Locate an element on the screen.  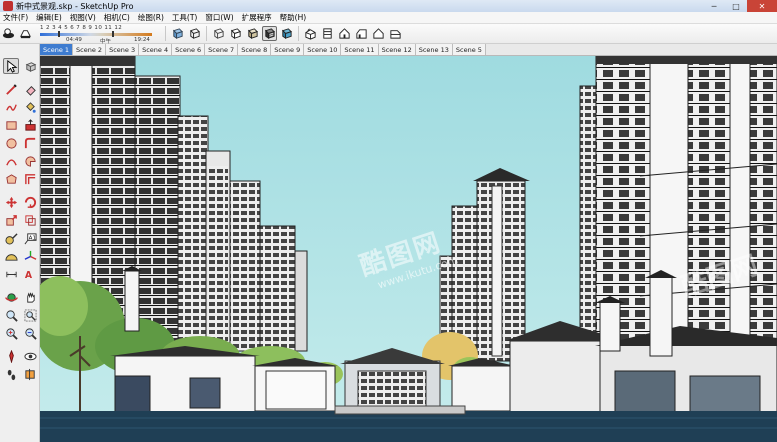
menu-file: 文件(F) is located at coordinates (15, 17).